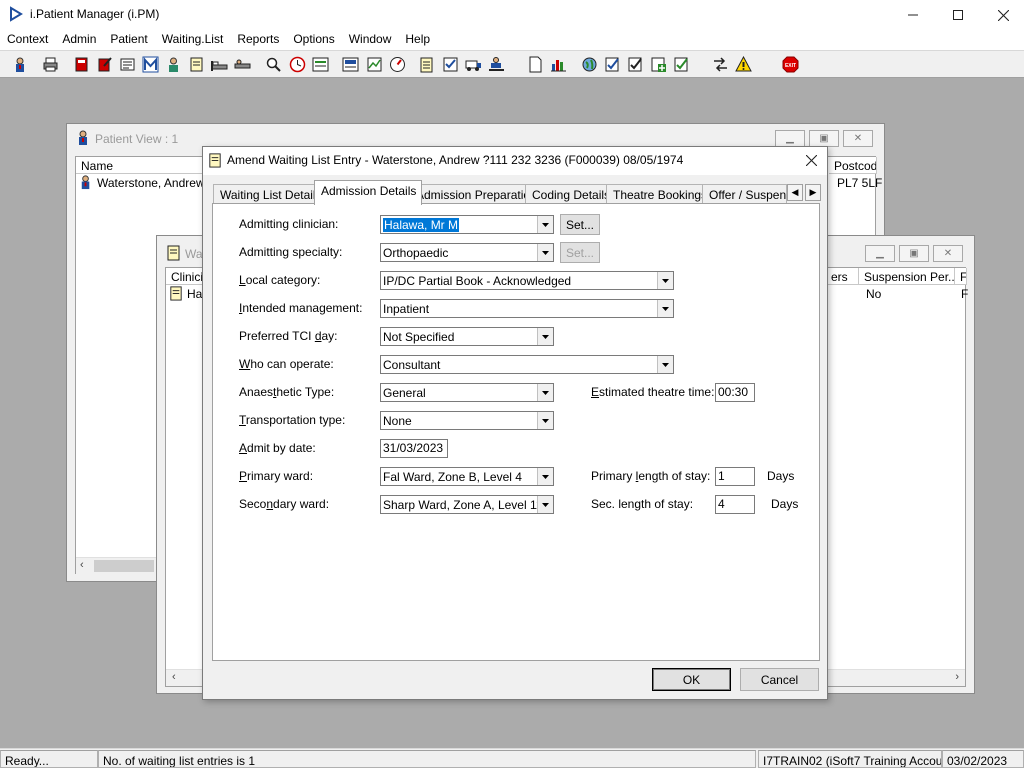 This screenshot has width=1024, height=768. What do you see at coordinates (467, 476) in the screenshot?
I see `primary-ward-select: Fal Ward, Zone B, Level 4` at bounding box center [467, 476].